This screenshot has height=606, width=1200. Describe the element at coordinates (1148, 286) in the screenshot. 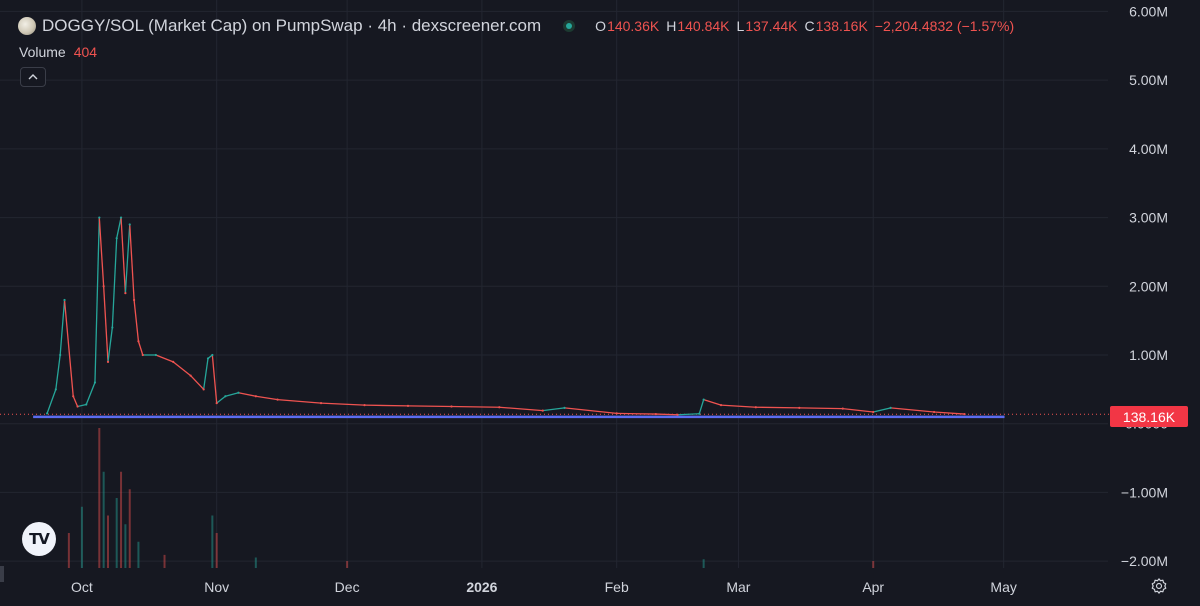

I see `y-tick-label: 2.00M` at that location.